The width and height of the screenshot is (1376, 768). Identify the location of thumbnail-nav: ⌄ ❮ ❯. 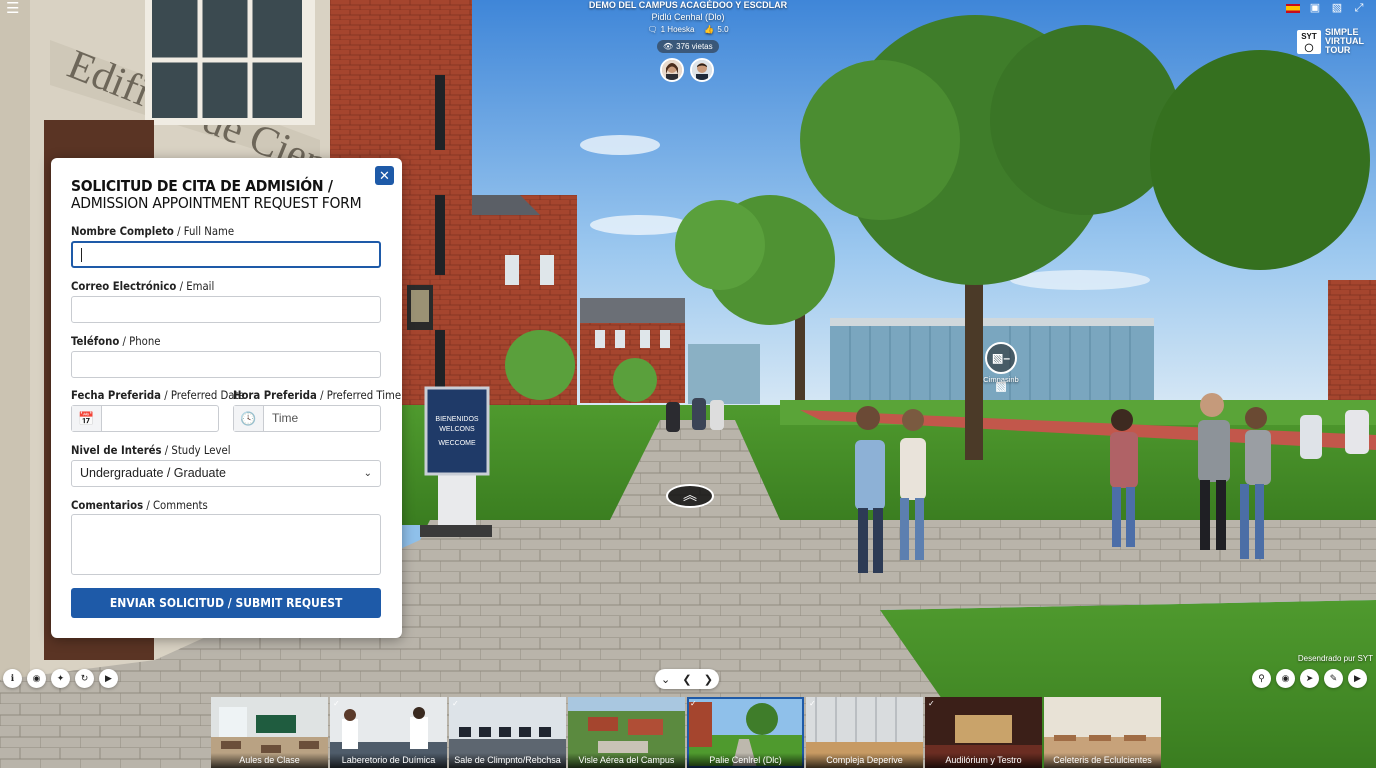
(687, 679).